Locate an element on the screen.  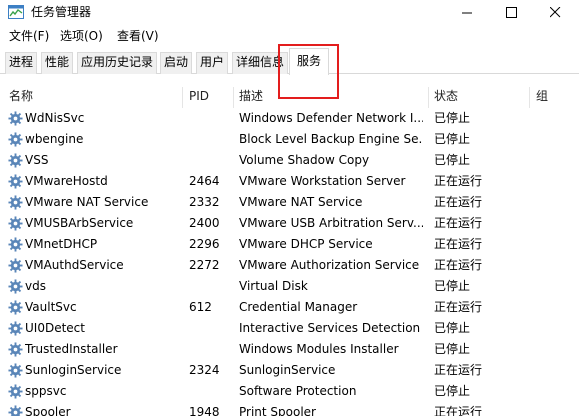
tab-performance: 性能 is located at coordinates (57, 63).